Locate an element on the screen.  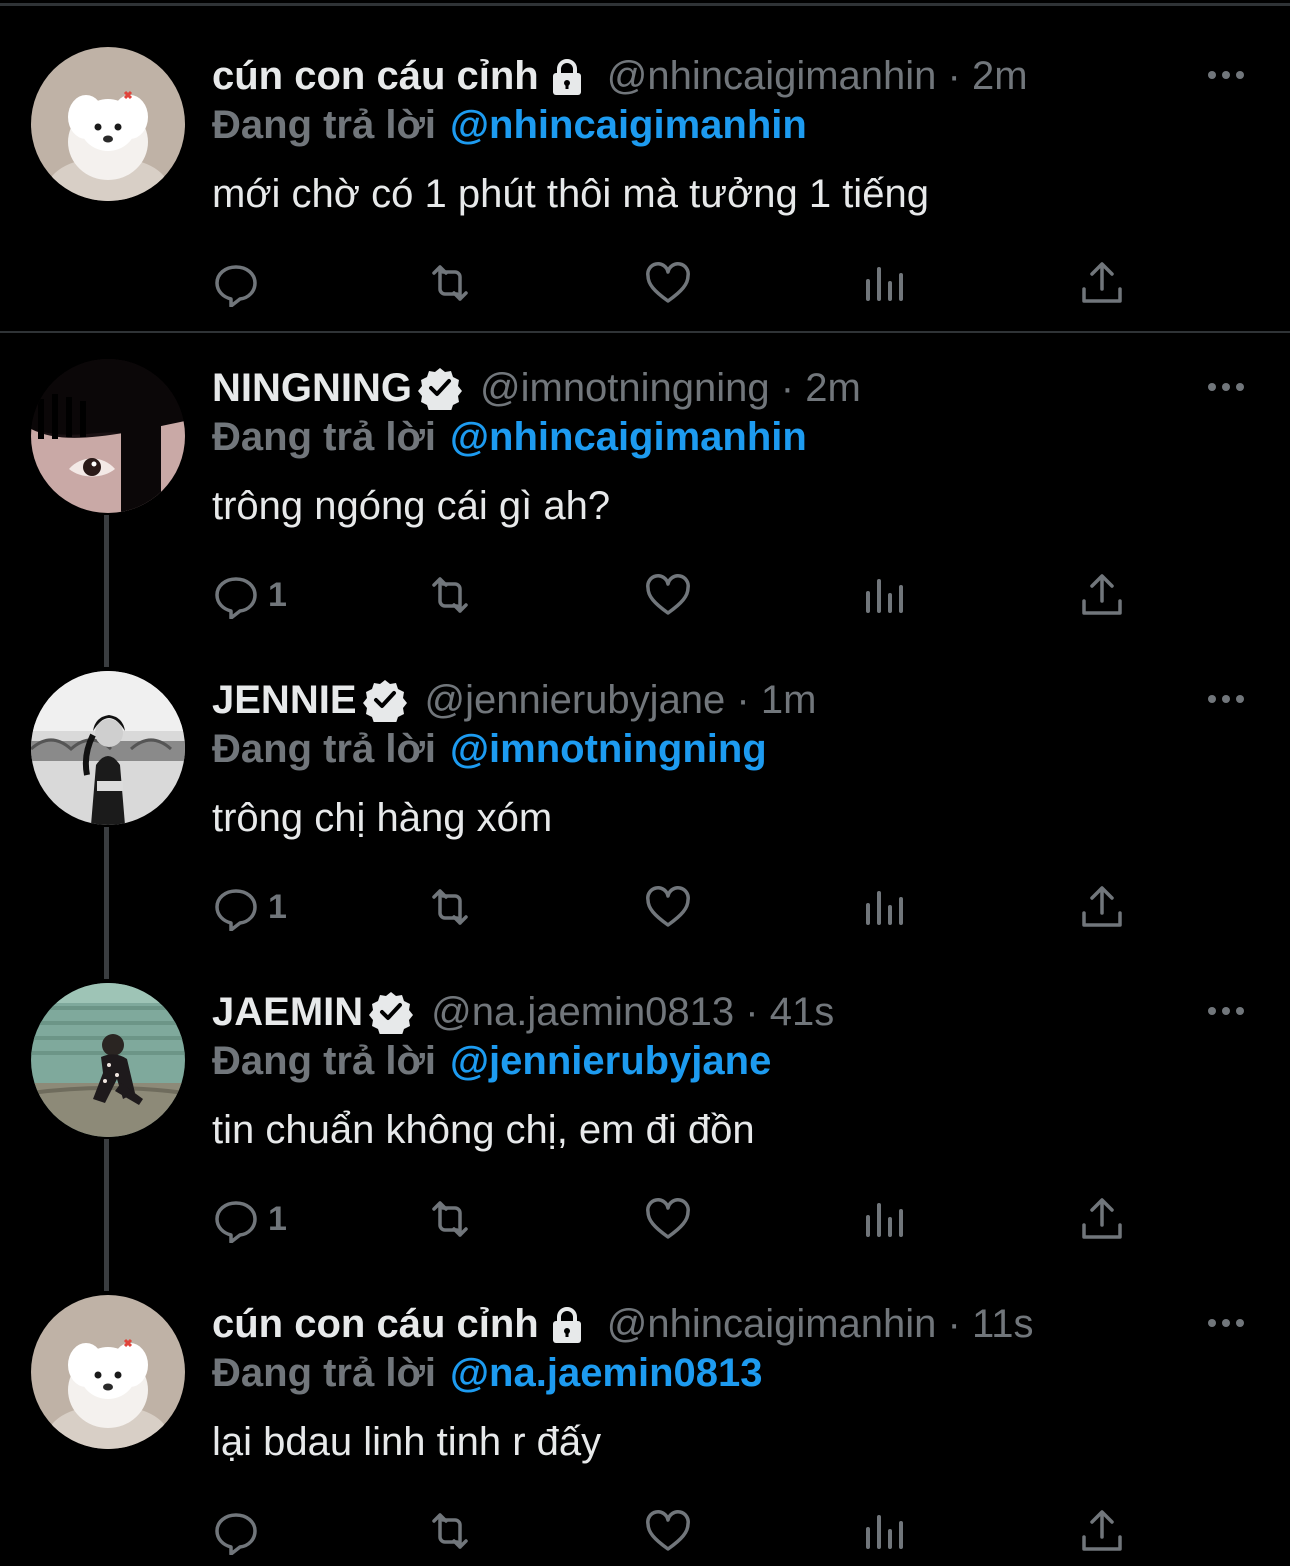
avatar-bw-portrait-image is located at coordinates (108, 748).